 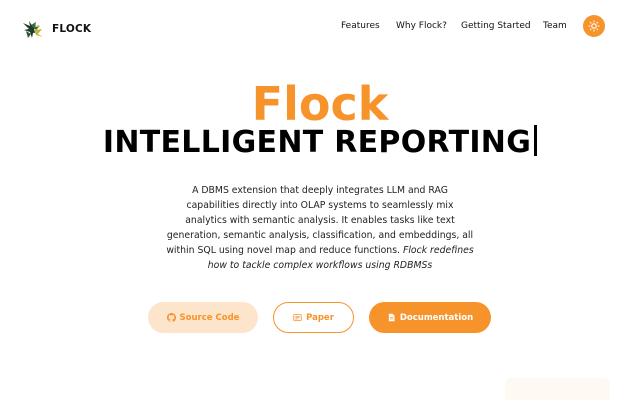 I want to click on documentation-button: Documentation, so click(x=430, y=317).